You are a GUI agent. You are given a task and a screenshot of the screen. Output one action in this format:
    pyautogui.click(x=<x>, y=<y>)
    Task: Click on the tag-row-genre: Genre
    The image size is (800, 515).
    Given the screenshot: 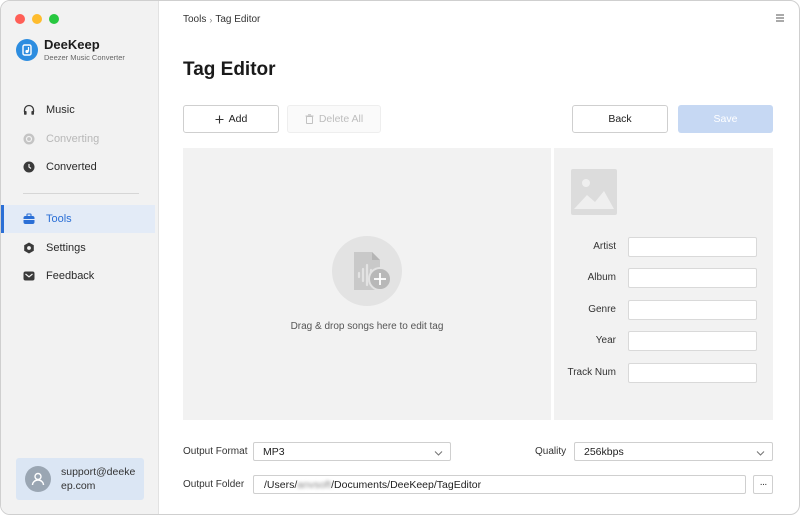 What is the action you would take?
    pyautogui.click(x=663, y=310)
    